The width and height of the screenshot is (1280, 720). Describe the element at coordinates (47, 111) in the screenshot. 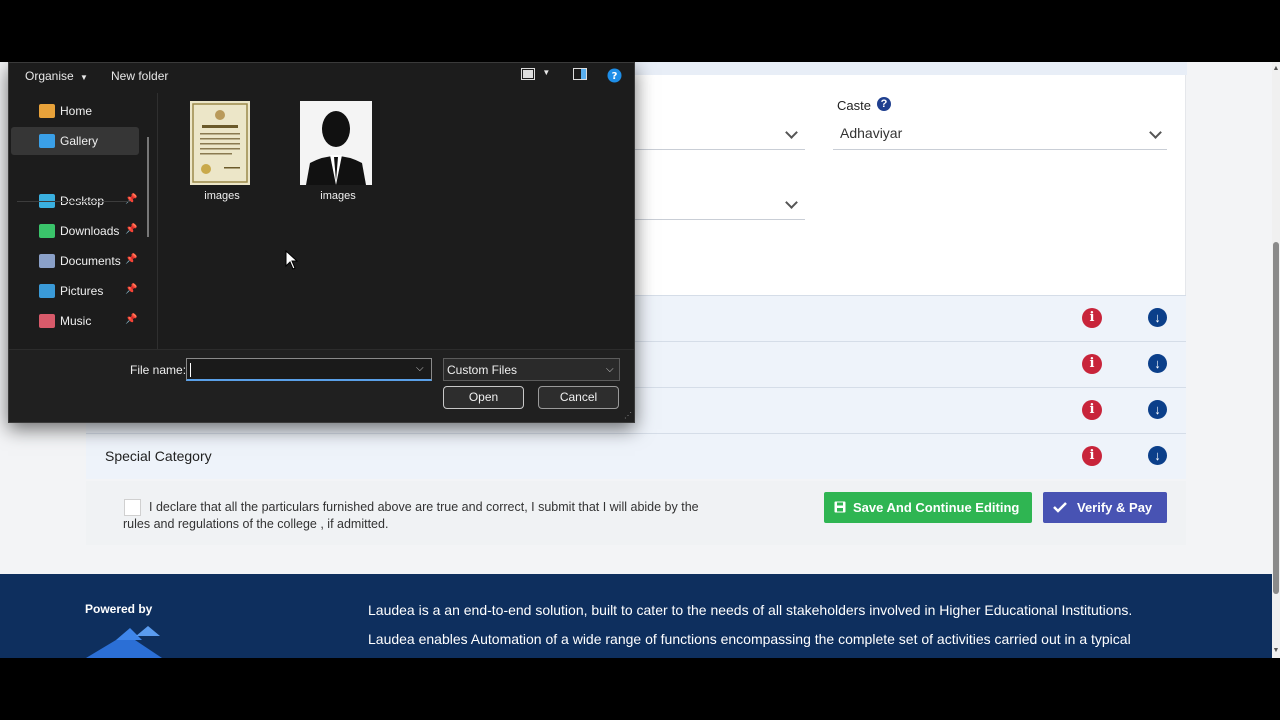

I see `home-icon` at that location.